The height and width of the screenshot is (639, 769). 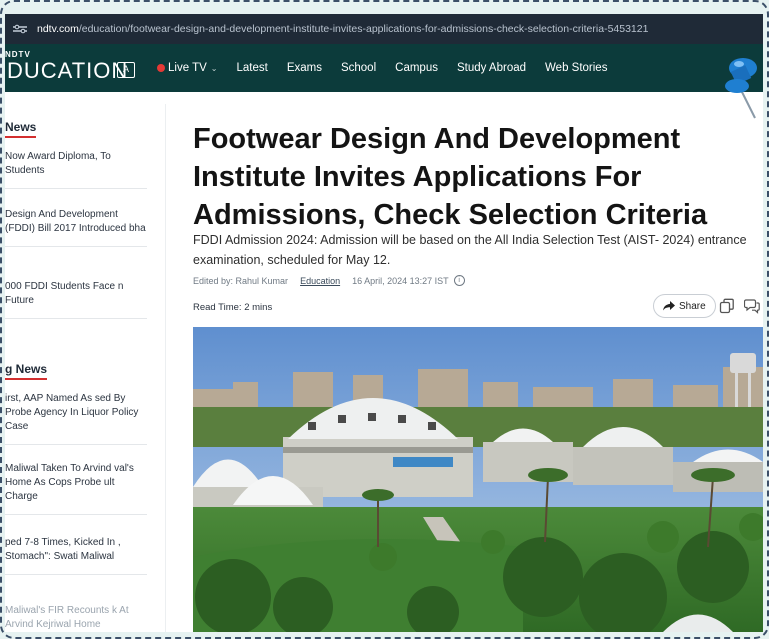 What do you see at coordinates (126, 70) in the screenshot?
I see `language-icon: A` at bounding box center [126, 70].